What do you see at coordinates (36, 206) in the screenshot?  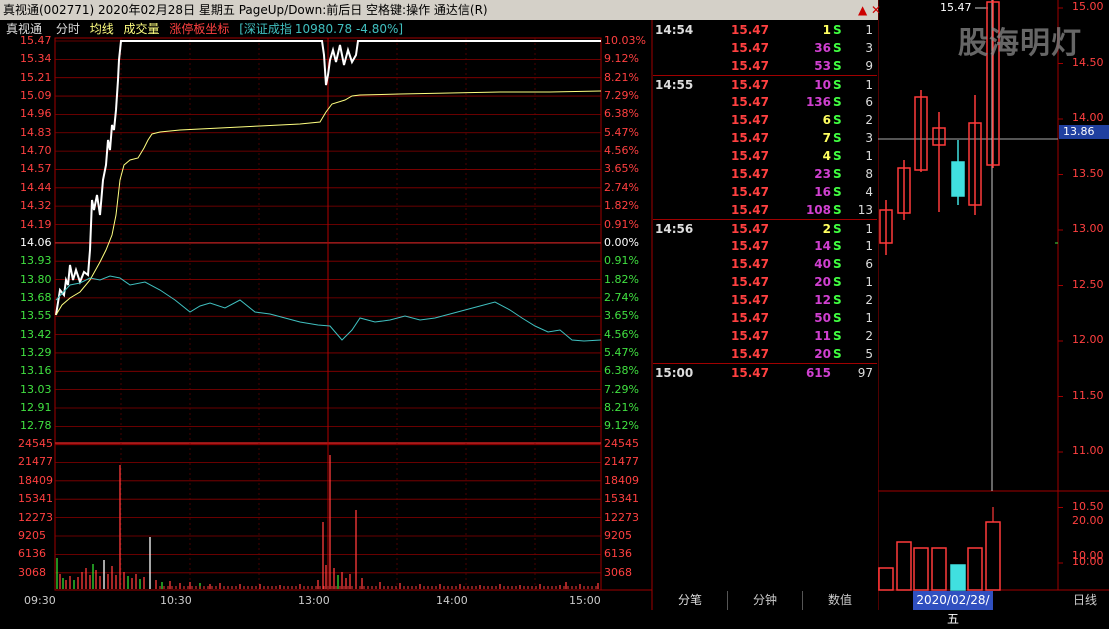 I see `price-tick-label: 14.32` at bounding box center [36, 206].